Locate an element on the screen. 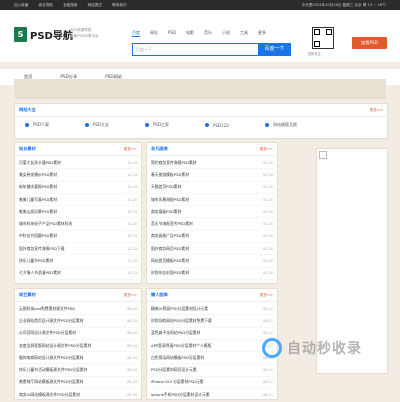  list-item-title: 七夕情人节浪漫PSD素材 is located at coordinates (40, 273).